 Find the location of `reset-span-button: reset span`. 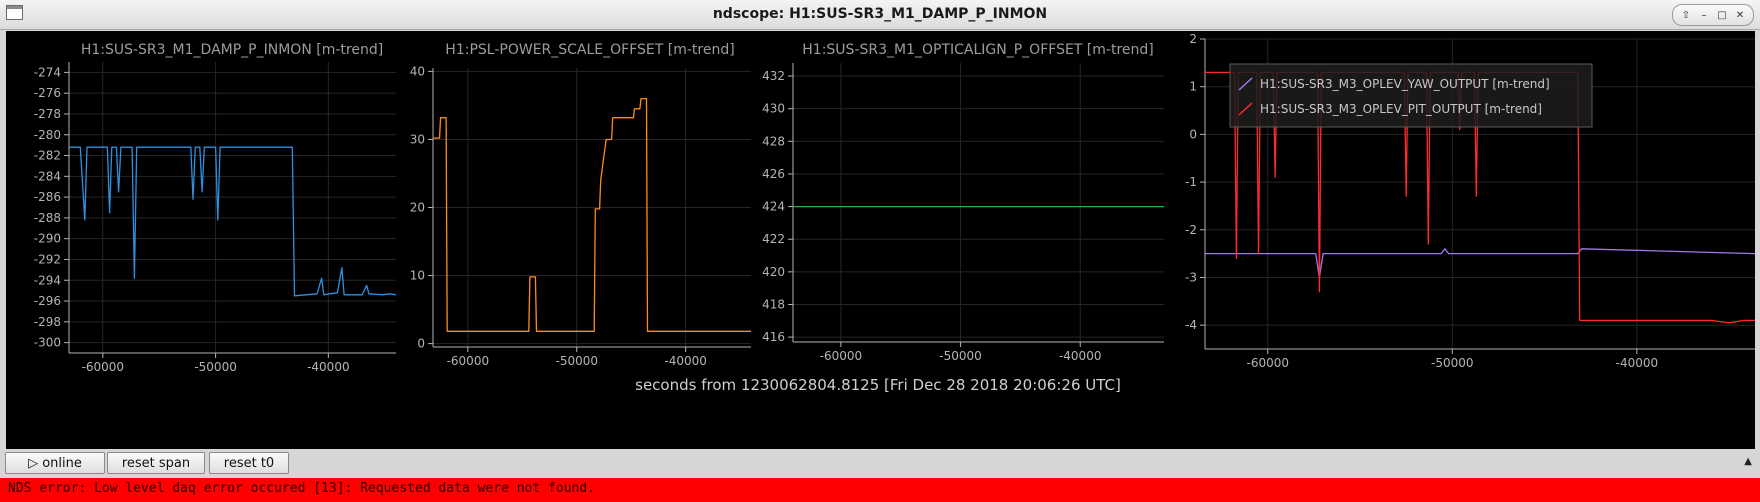

reset-span-button: reset span is located at coordinates (156, 463).